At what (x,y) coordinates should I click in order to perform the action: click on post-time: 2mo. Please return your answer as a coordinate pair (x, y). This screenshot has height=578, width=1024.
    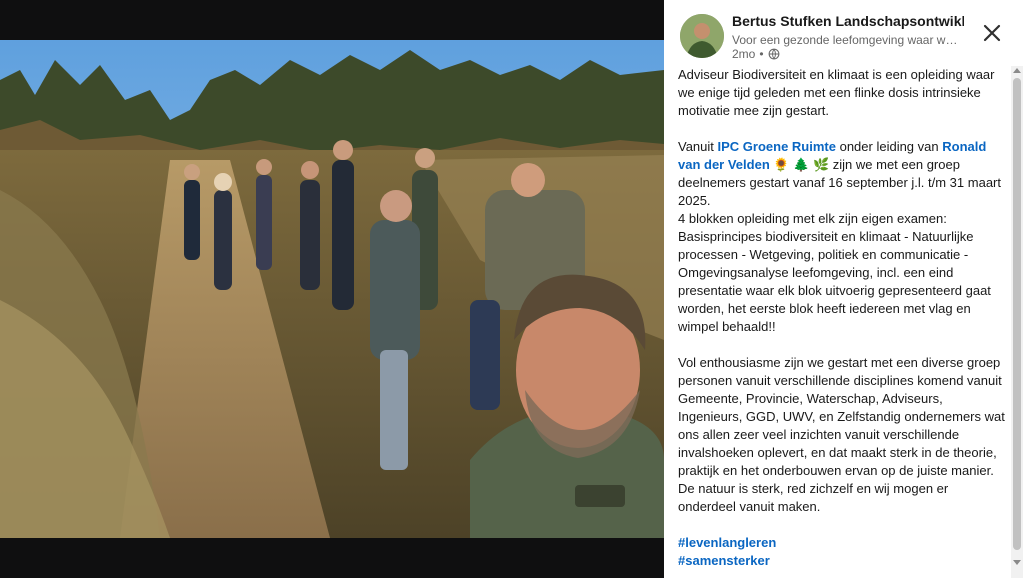
    Looking at the image, I should click on (744, 54).